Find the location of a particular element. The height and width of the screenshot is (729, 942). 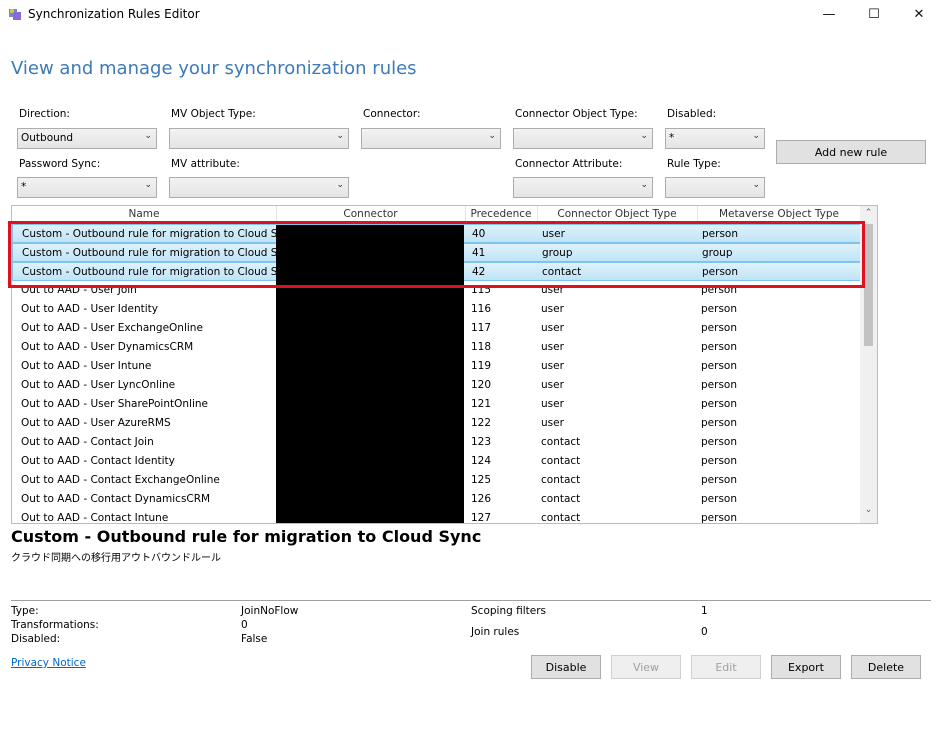

cell-name: Out to AAD - Contact ExchangeOnline is located at coordinates (120, 480).